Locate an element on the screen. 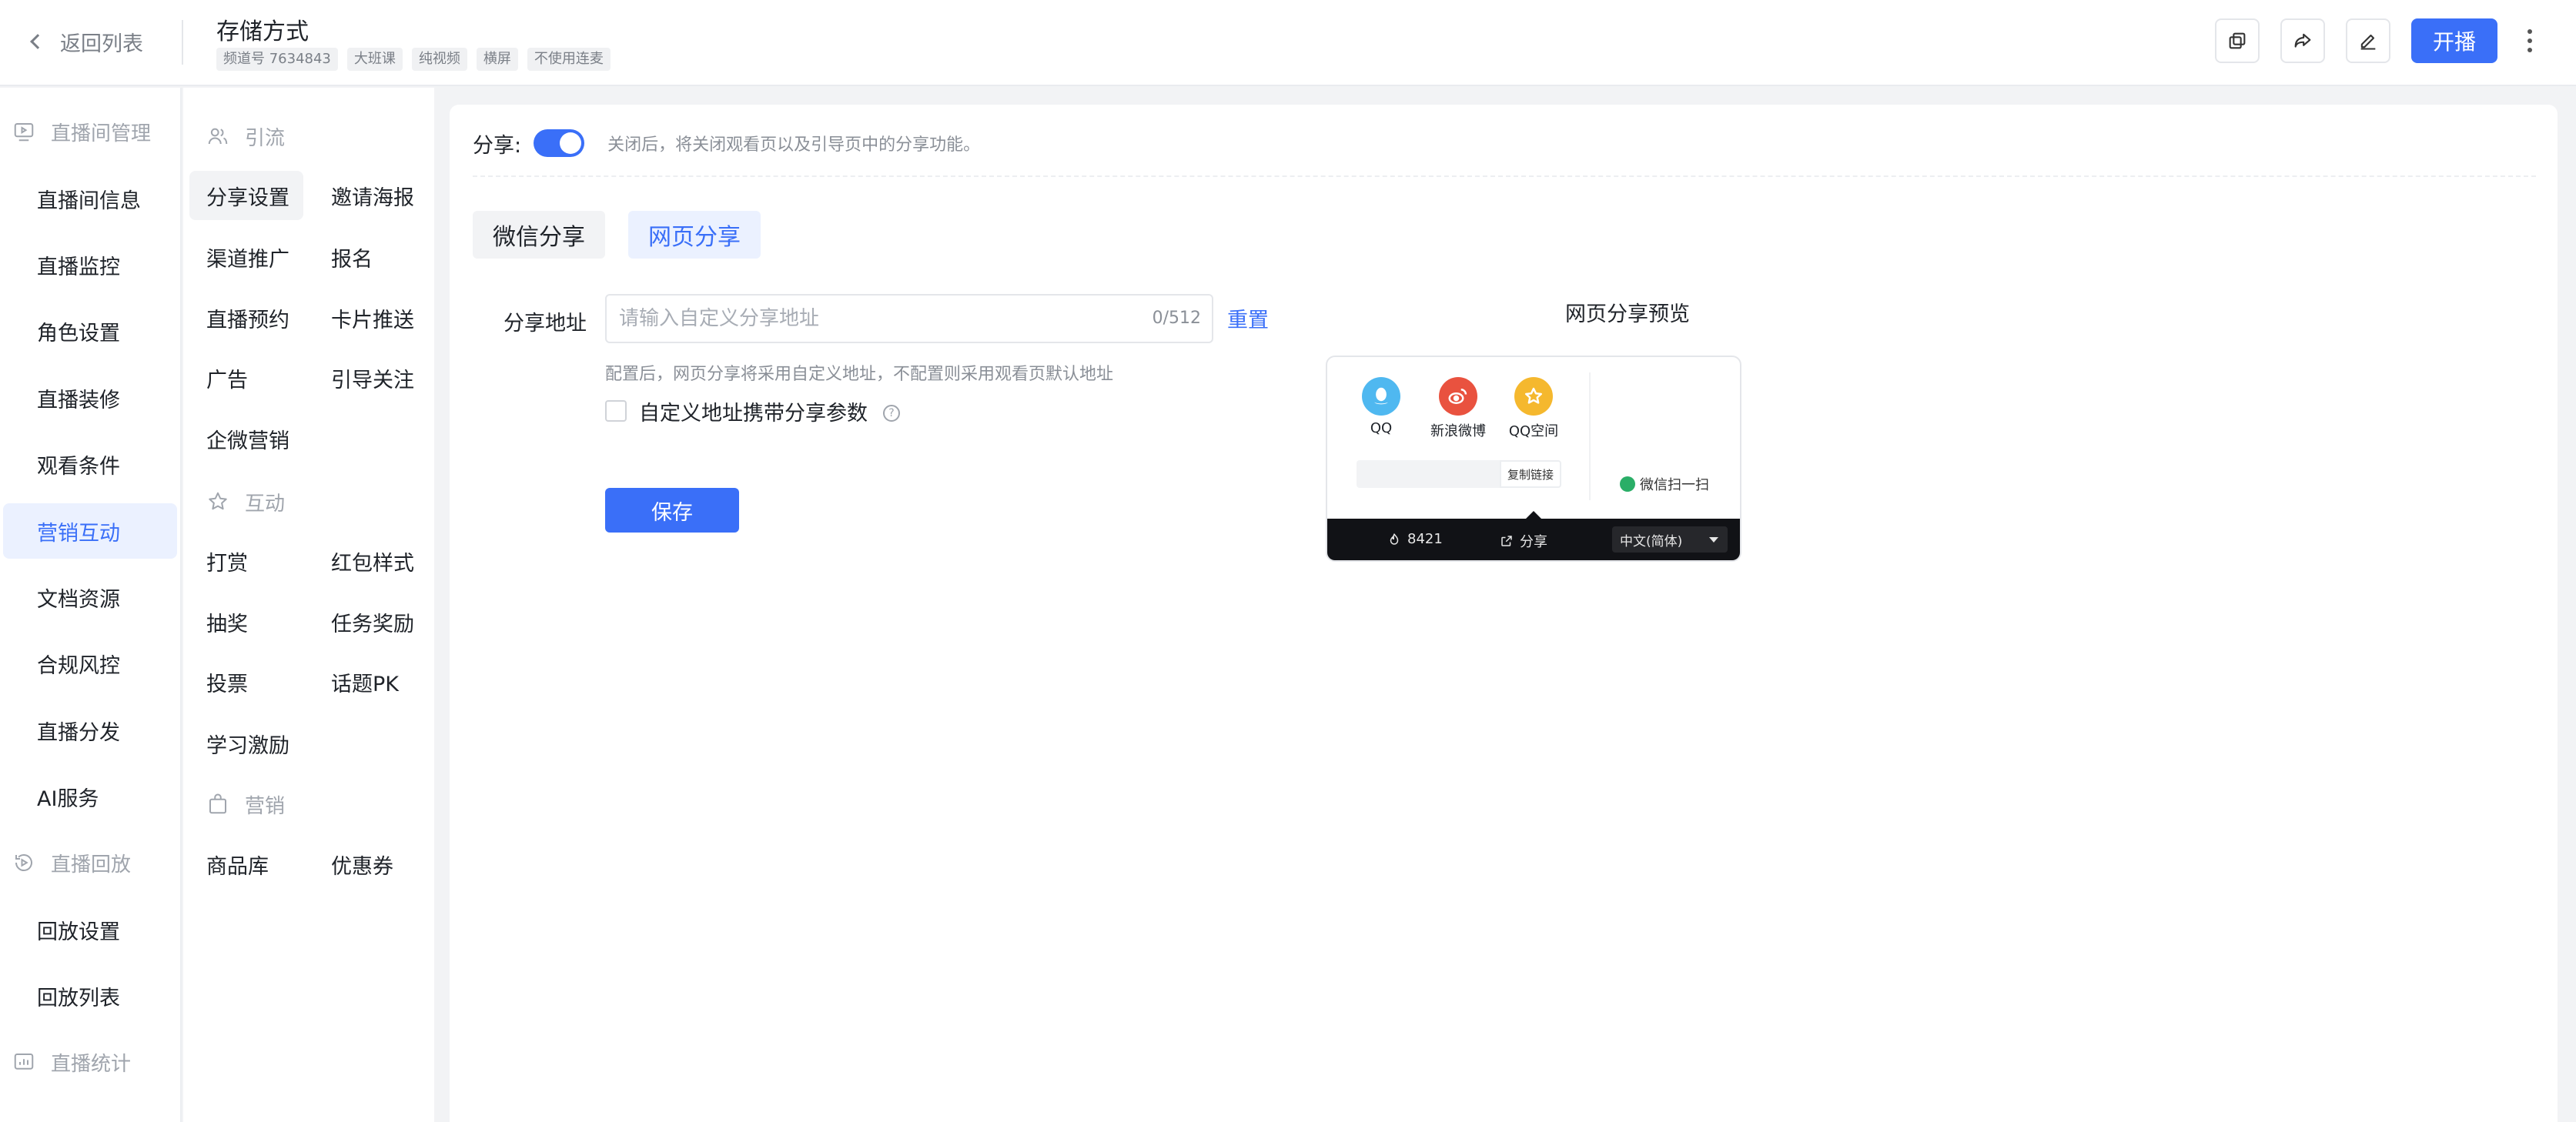  channel-tags: 频道号 7634843 大班课 纯视频 横屏 不使用连麦 is located at coordinates (413, 60).